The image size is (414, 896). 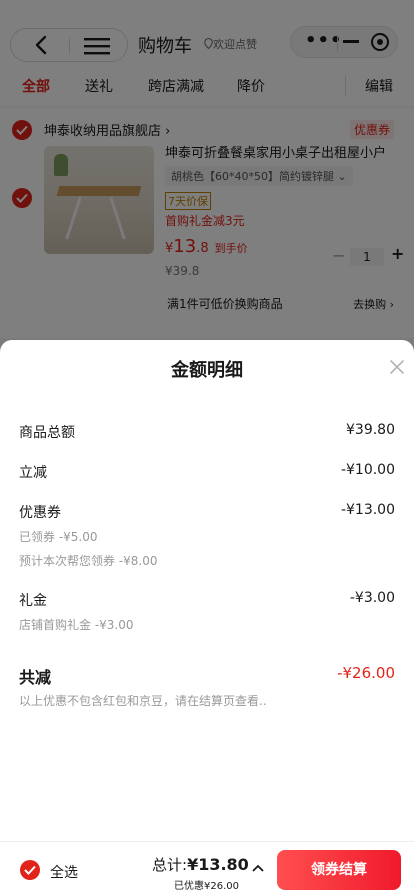 What do you see at coordinates (40, 513) in the screenshot?
I see `row-label: 优惠券` at bounding box center [40, 513].